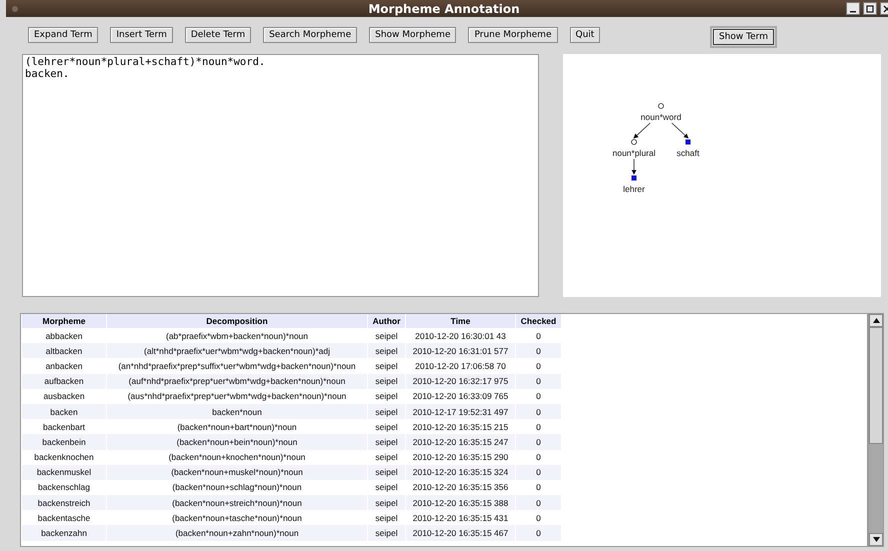  What do you see at coordinates (237, 502) in the screenshot?
I see `table-cell: (backen*noun+streich*noun)*noun` at bounding box center [237, 502].